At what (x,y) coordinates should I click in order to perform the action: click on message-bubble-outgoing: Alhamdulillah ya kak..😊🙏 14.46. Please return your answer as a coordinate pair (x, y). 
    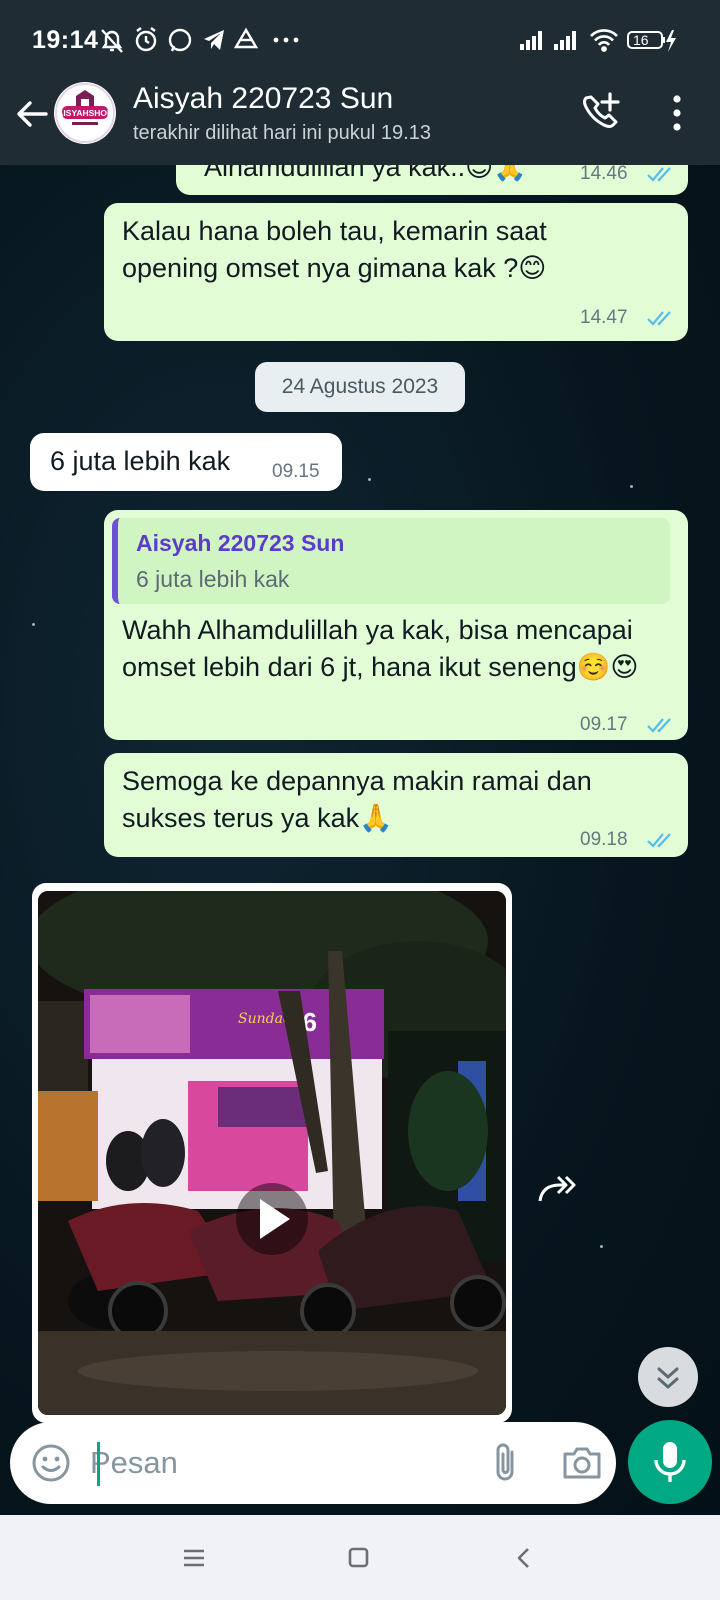
    Looking at the image, I should click on (432, 180).